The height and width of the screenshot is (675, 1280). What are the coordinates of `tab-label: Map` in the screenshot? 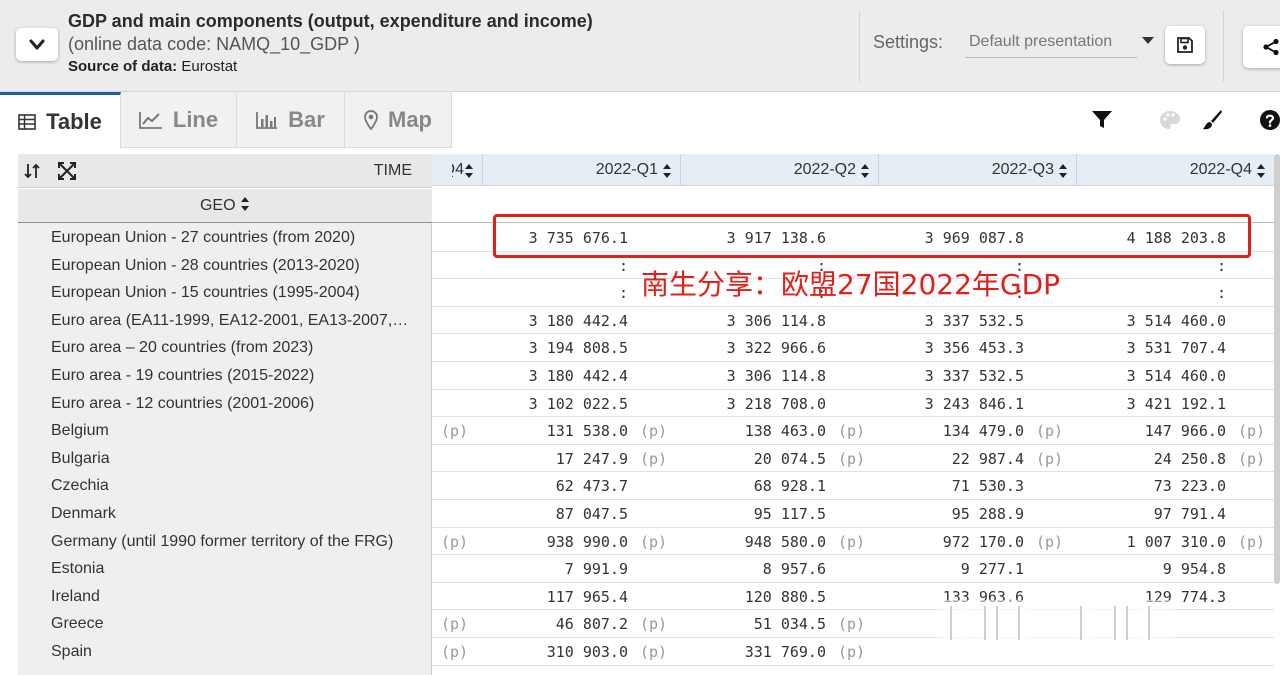 It's located at (410, 119).